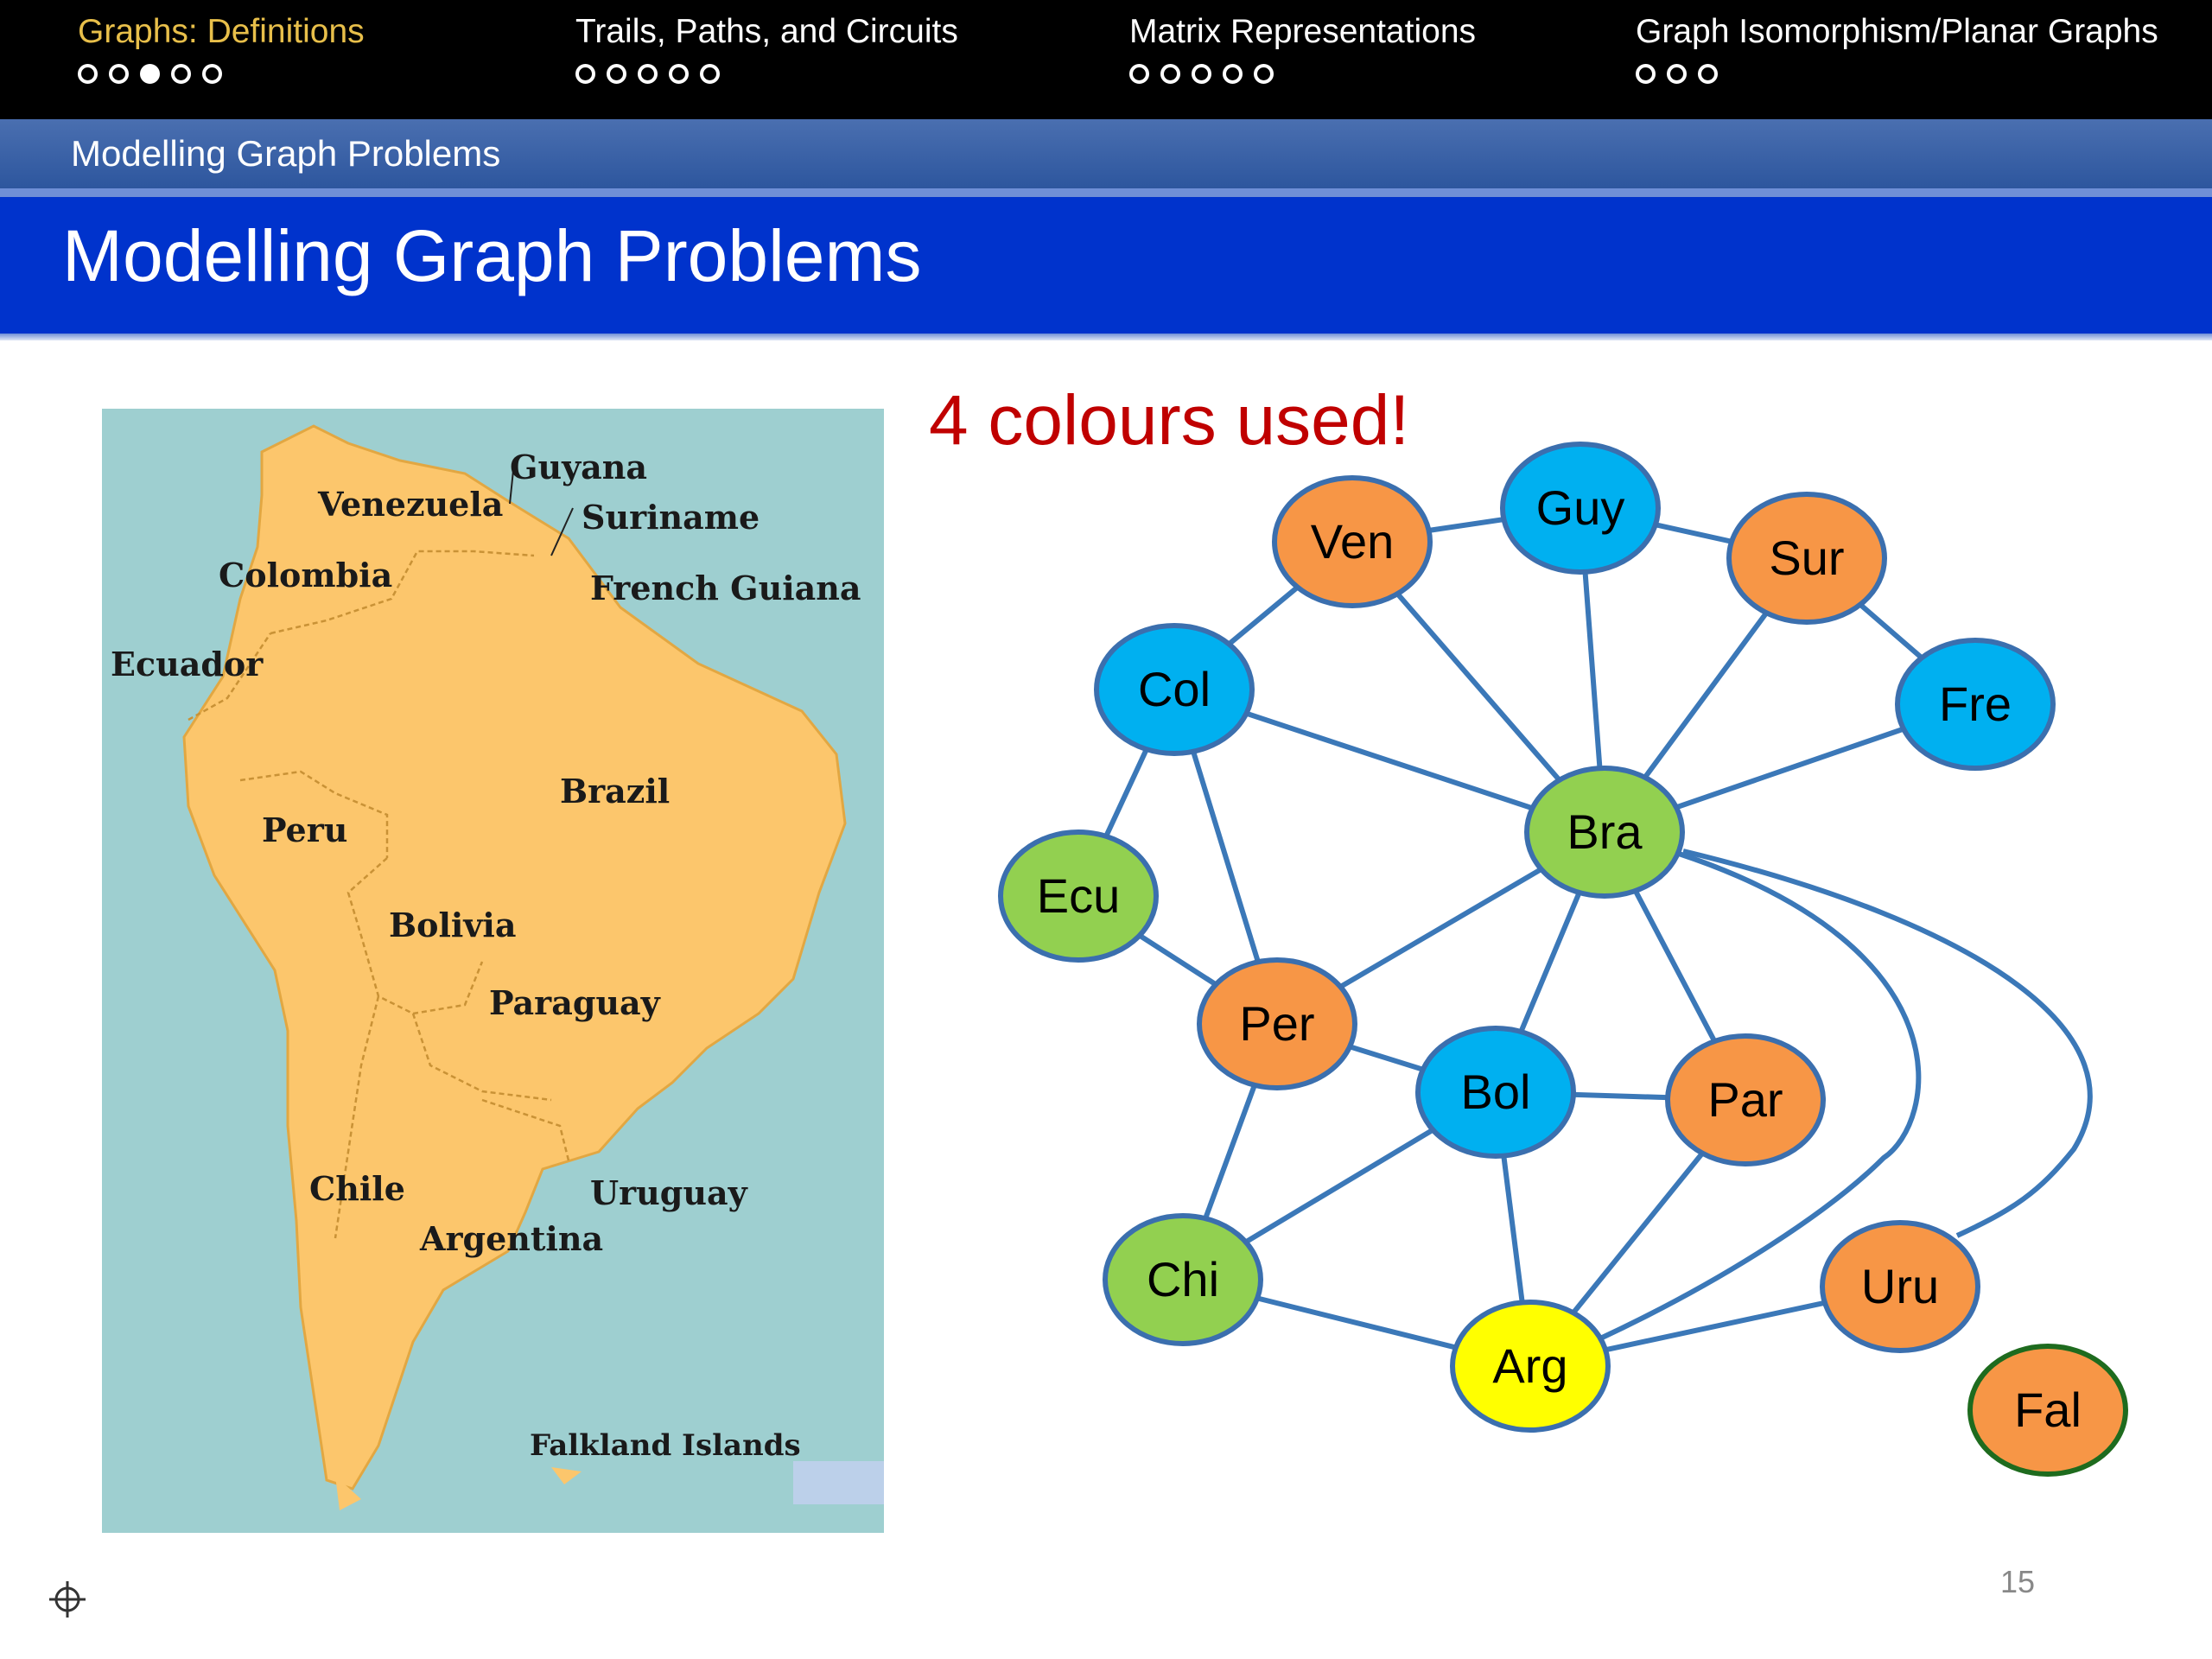 This screenshot has height=1659, width=2212. I want to click on page-number: 15, so click(2018, 1581).